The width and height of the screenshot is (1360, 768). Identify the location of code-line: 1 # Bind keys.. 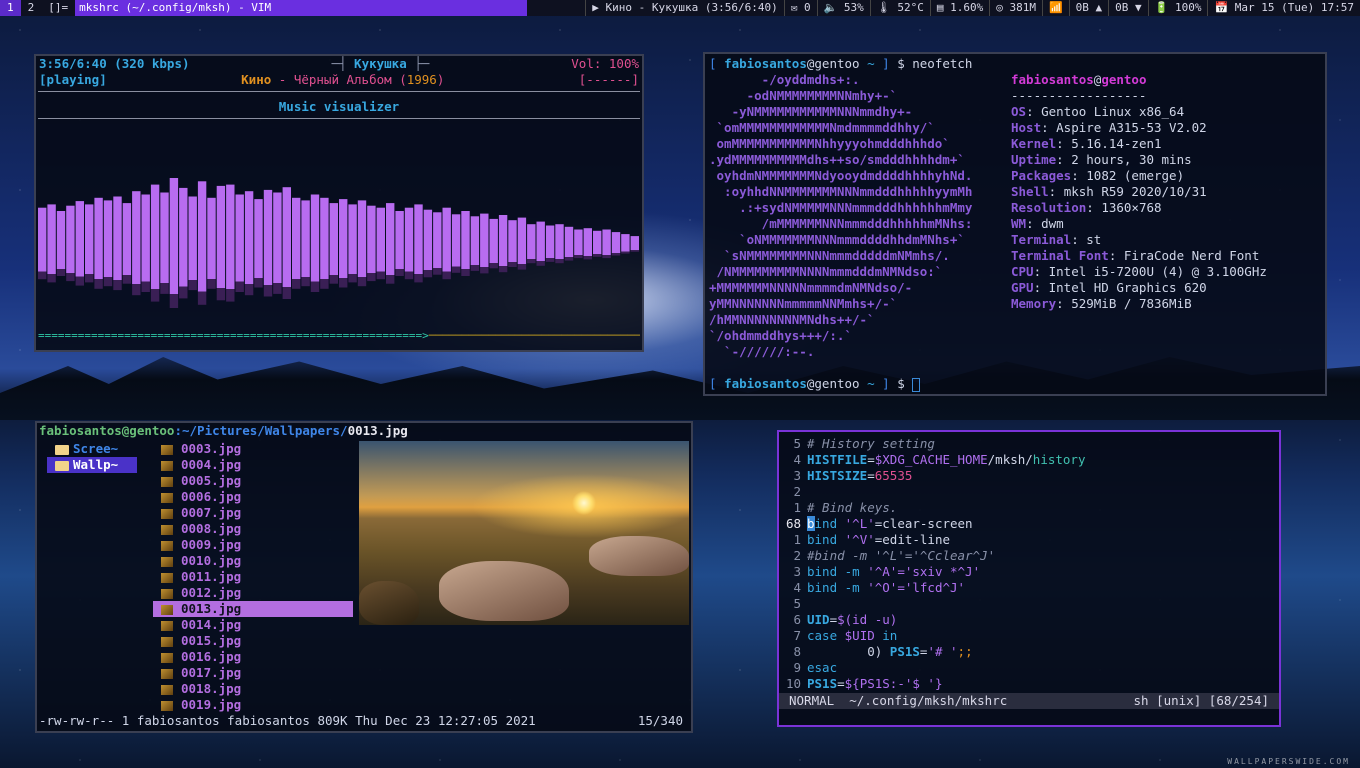
(1029, 508).